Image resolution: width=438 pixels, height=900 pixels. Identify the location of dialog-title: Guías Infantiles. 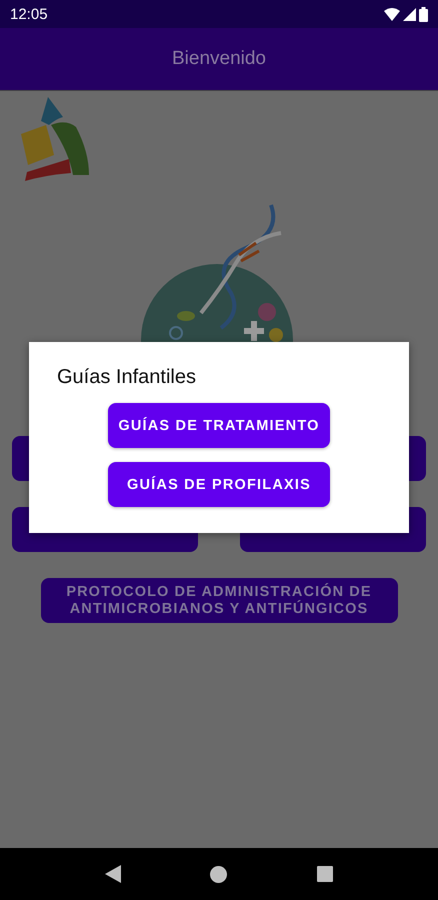
(127, 377).